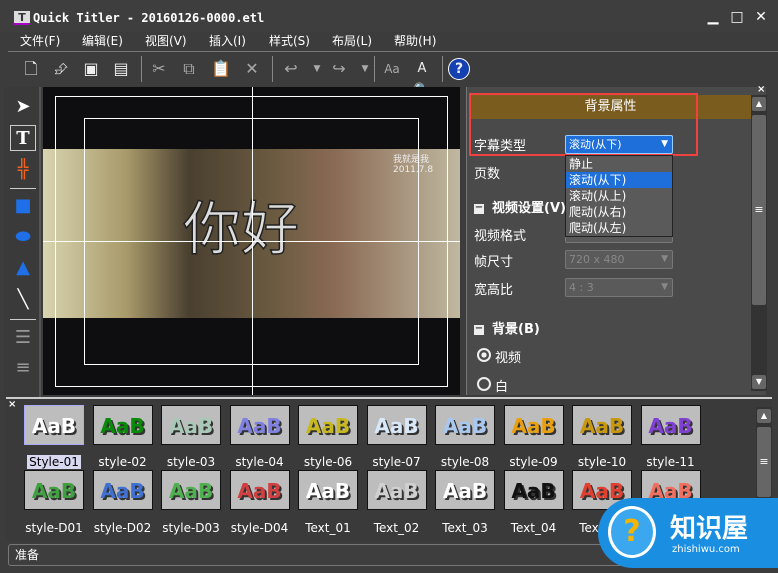  Describe the element at coordinates (484, 355) in the screenshot. I see `bg-video-radio` at that location.